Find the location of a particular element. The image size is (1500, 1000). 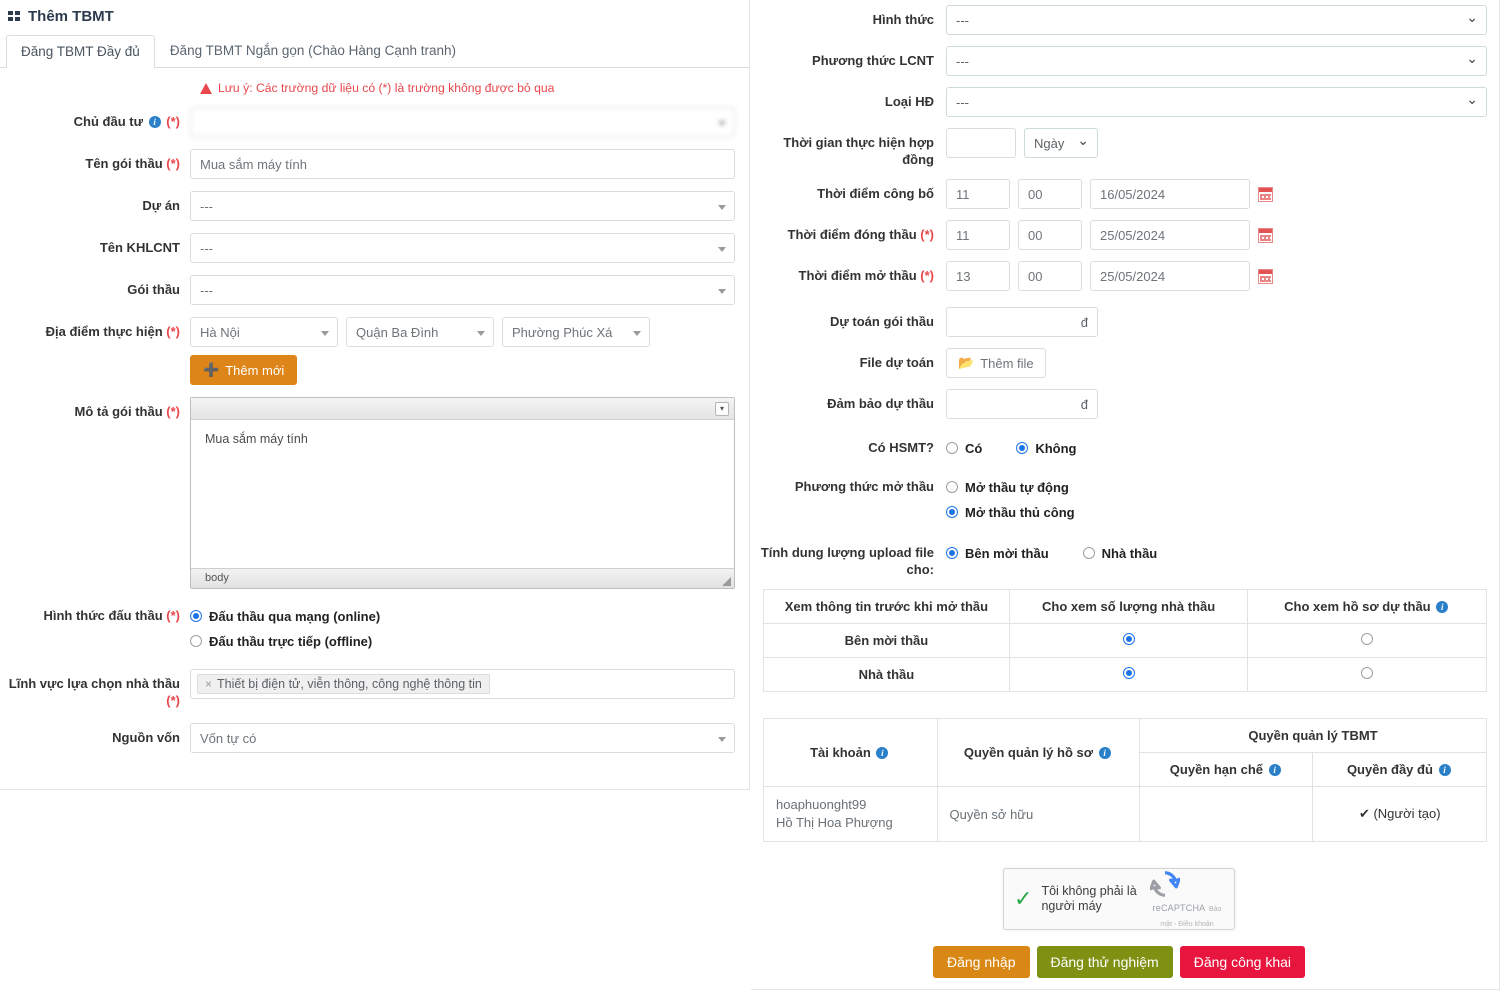

cell-contractor-show-count is located at coordinates (1128, 674).